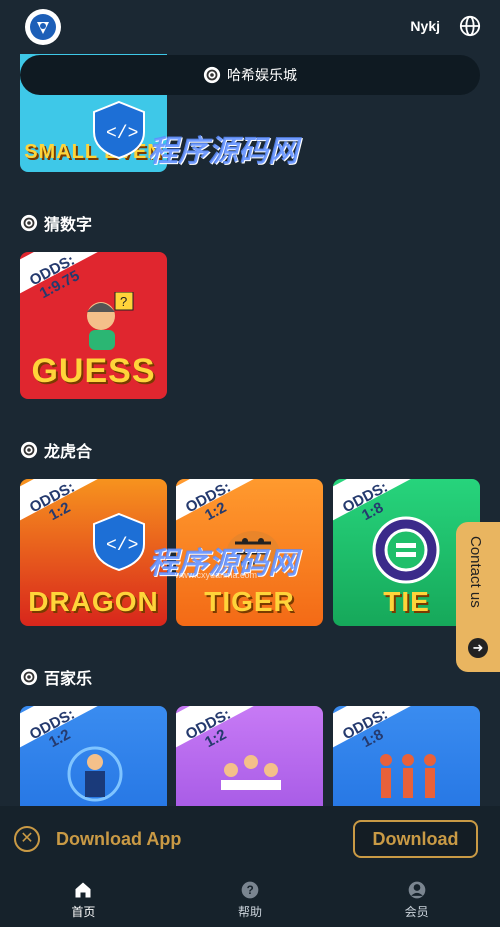 The height and width of the screenshot is (927, 500). What do you see at coordinates (251, 772) in the screenshot?
I see `card-table-icon` at bounding box center [251, 772].